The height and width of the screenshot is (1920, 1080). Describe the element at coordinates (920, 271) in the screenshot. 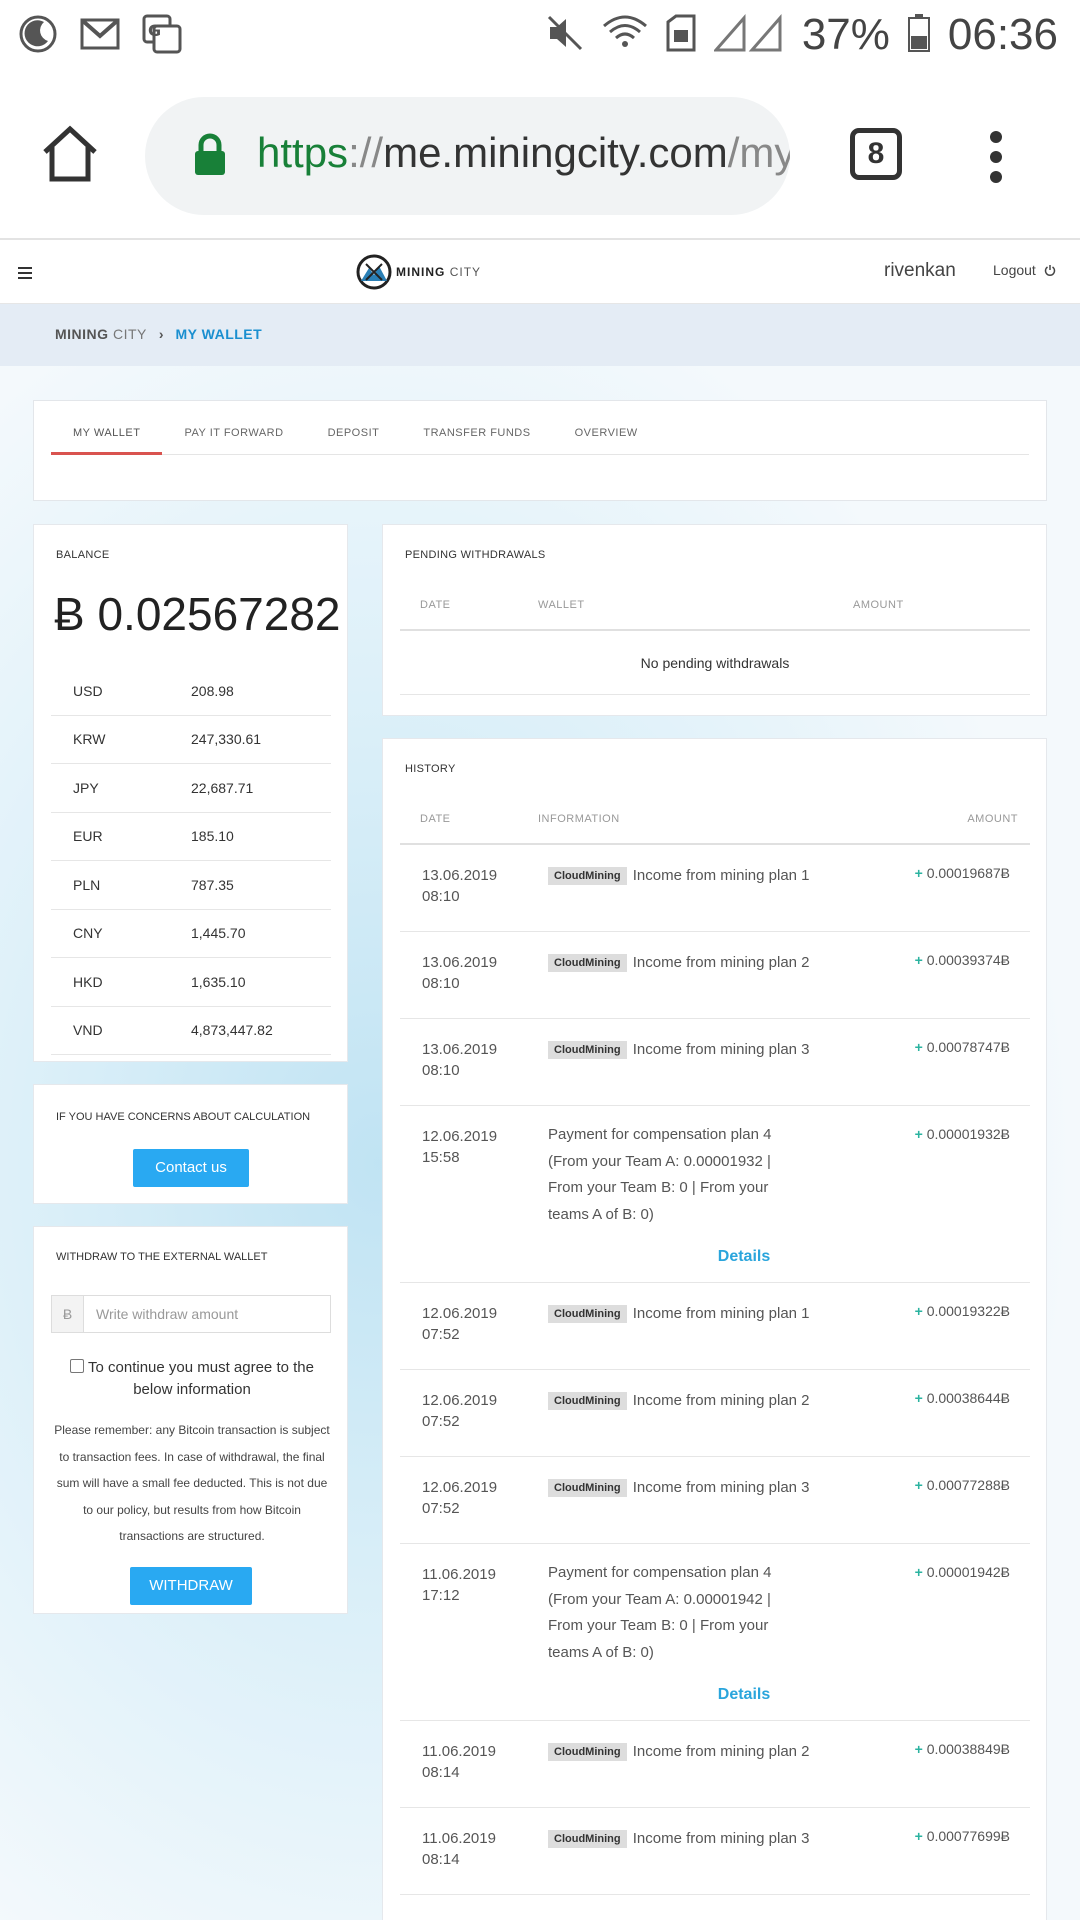

I see `username: rivenkan` at that location.